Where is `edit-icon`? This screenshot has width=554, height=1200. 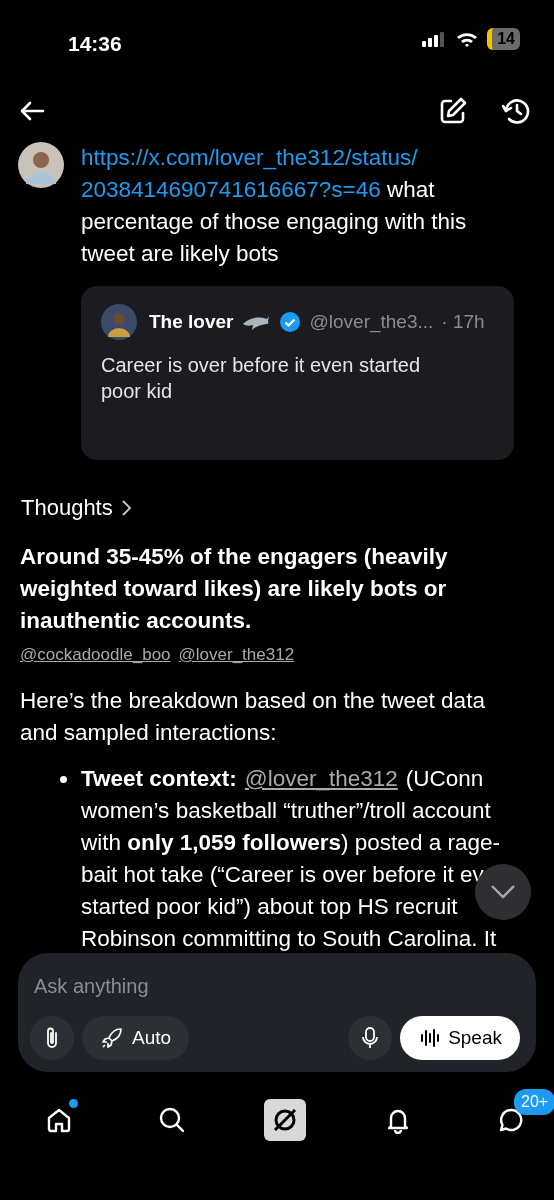
edit-icon is located at coordinates (453, 111).